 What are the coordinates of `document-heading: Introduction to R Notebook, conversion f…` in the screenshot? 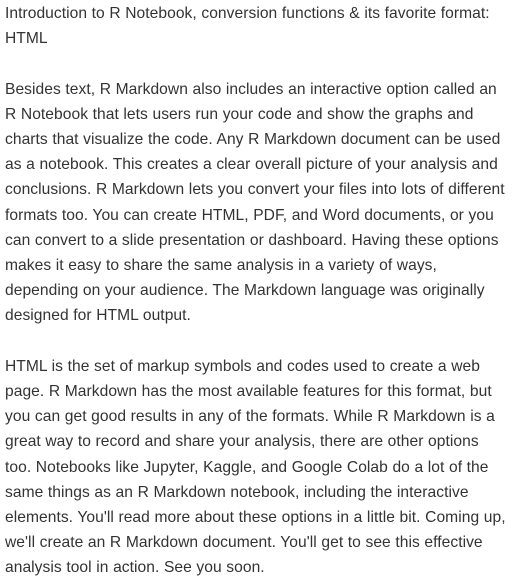 It's located at (247, 26).